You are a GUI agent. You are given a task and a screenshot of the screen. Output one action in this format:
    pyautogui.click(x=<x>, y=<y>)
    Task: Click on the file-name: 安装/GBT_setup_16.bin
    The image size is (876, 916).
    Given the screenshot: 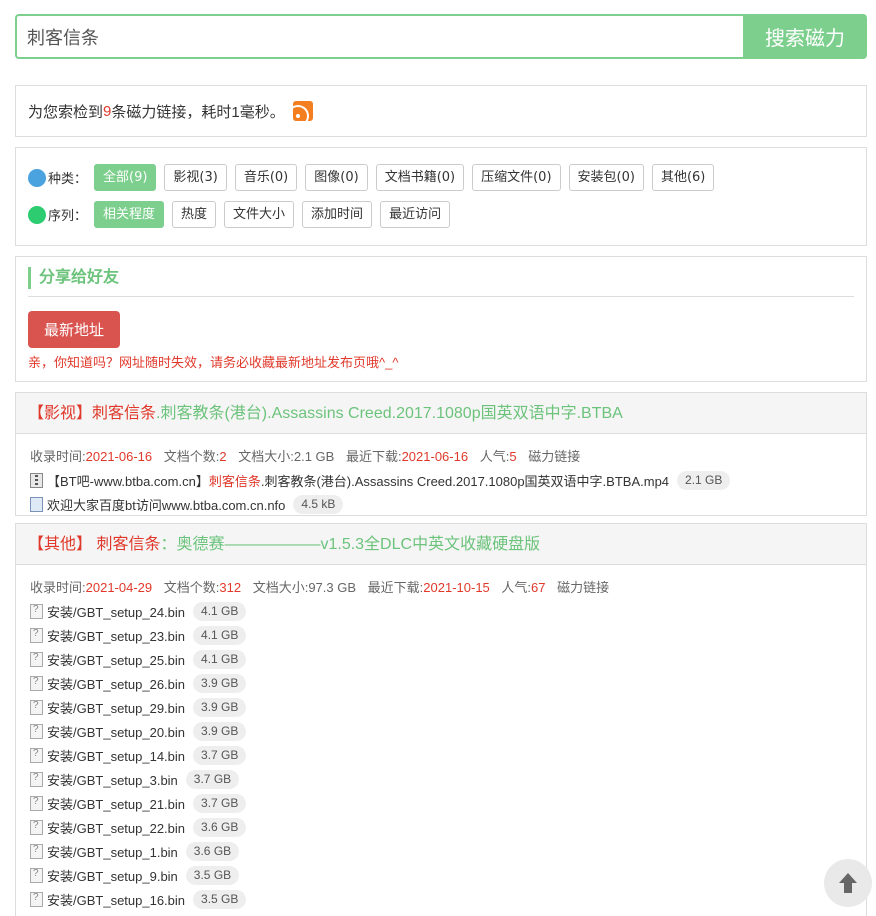 What is the action you would take?
    pyautogui.click(x=116, y=900)
    